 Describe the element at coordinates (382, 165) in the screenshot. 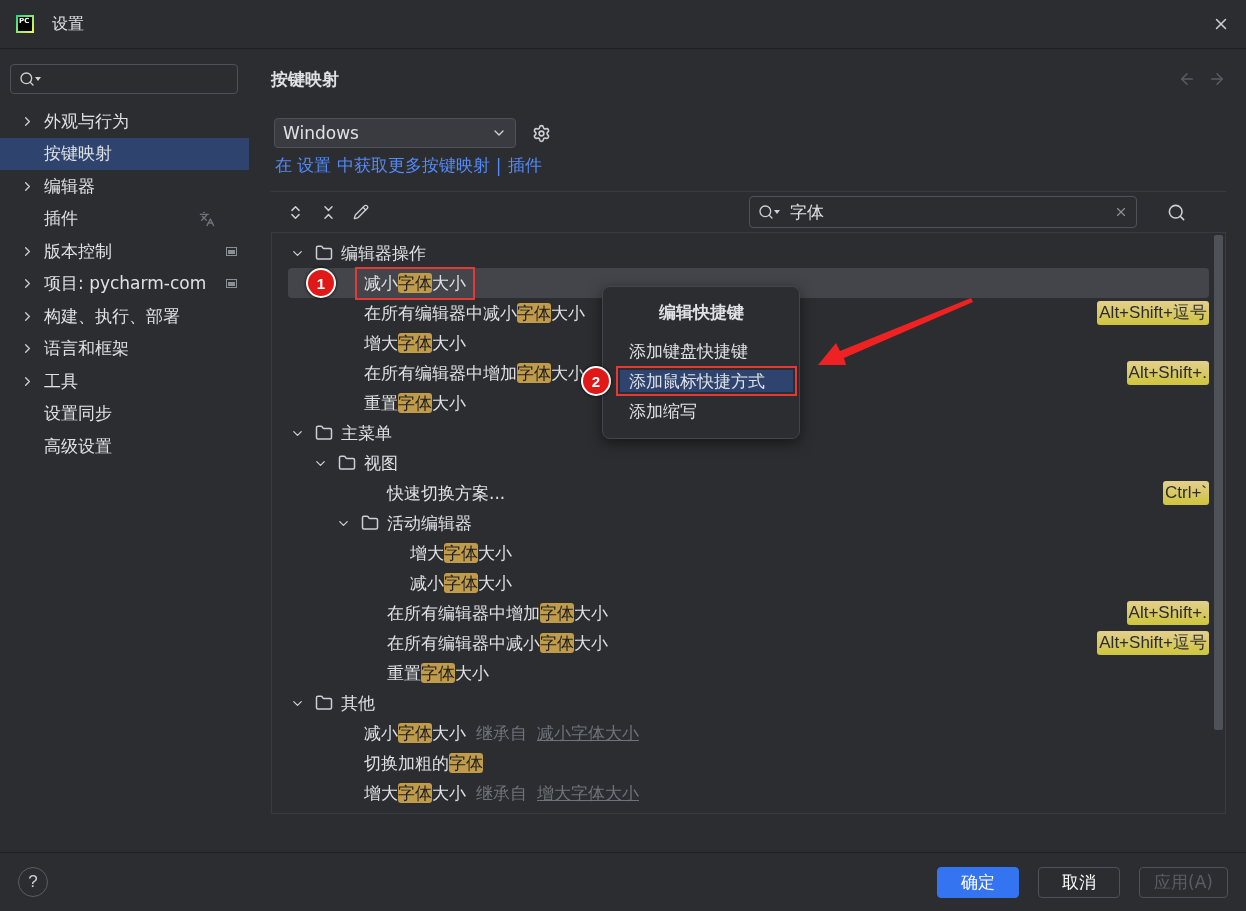

I see `more-keymaps-link: 在 设置 中获取更多按键映射` at that location.